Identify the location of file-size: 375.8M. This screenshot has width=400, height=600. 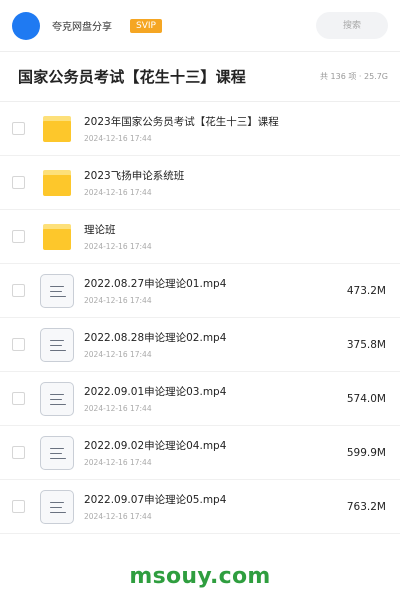
(366, 344).